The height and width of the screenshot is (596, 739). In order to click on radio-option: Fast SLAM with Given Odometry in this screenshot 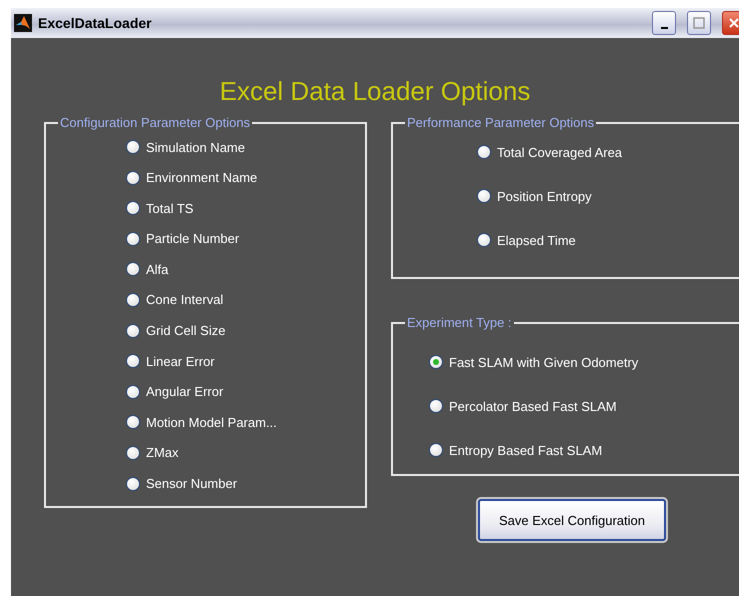, I will do `click(584, 362)`.